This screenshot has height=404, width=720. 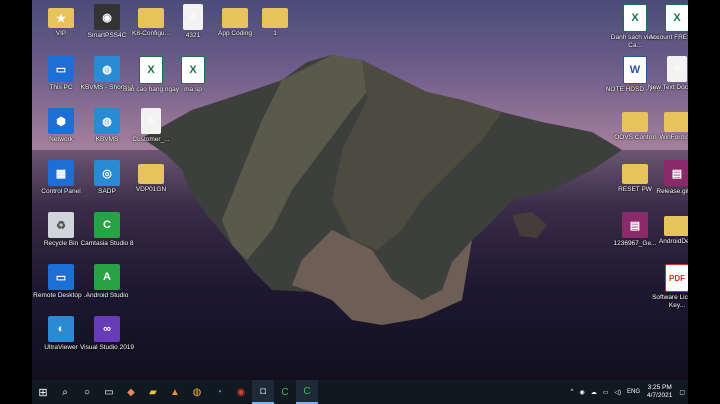 What do you see at coordinates (677, 69) in the screenshot?
I see `text-document-icon: ≡` at bounding box center [677, 69].